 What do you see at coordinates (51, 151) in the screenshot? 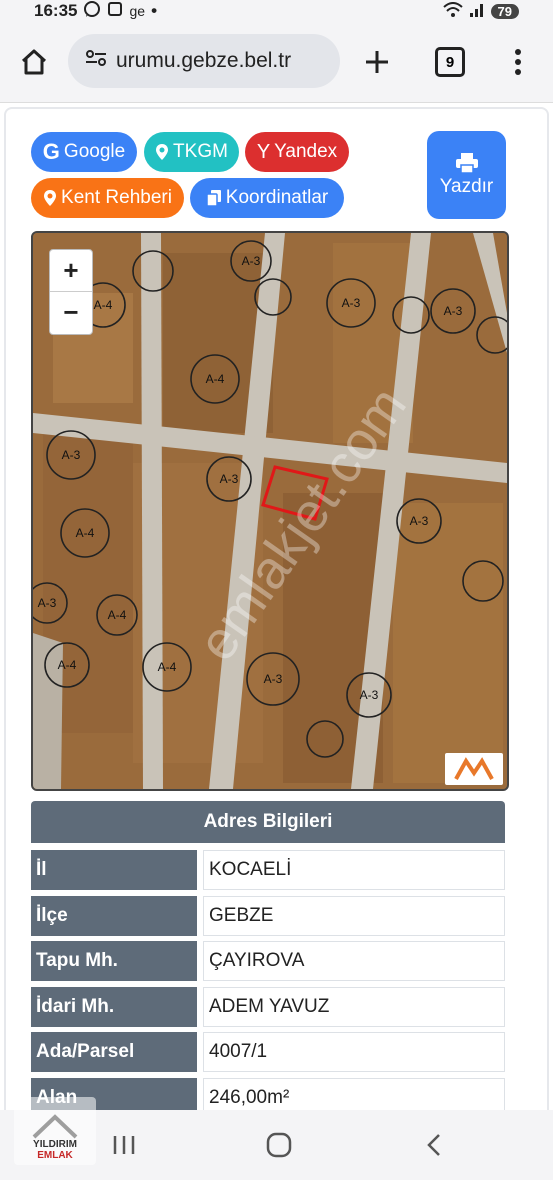
I see `google-icon: G` at bounding box center [51, 151].